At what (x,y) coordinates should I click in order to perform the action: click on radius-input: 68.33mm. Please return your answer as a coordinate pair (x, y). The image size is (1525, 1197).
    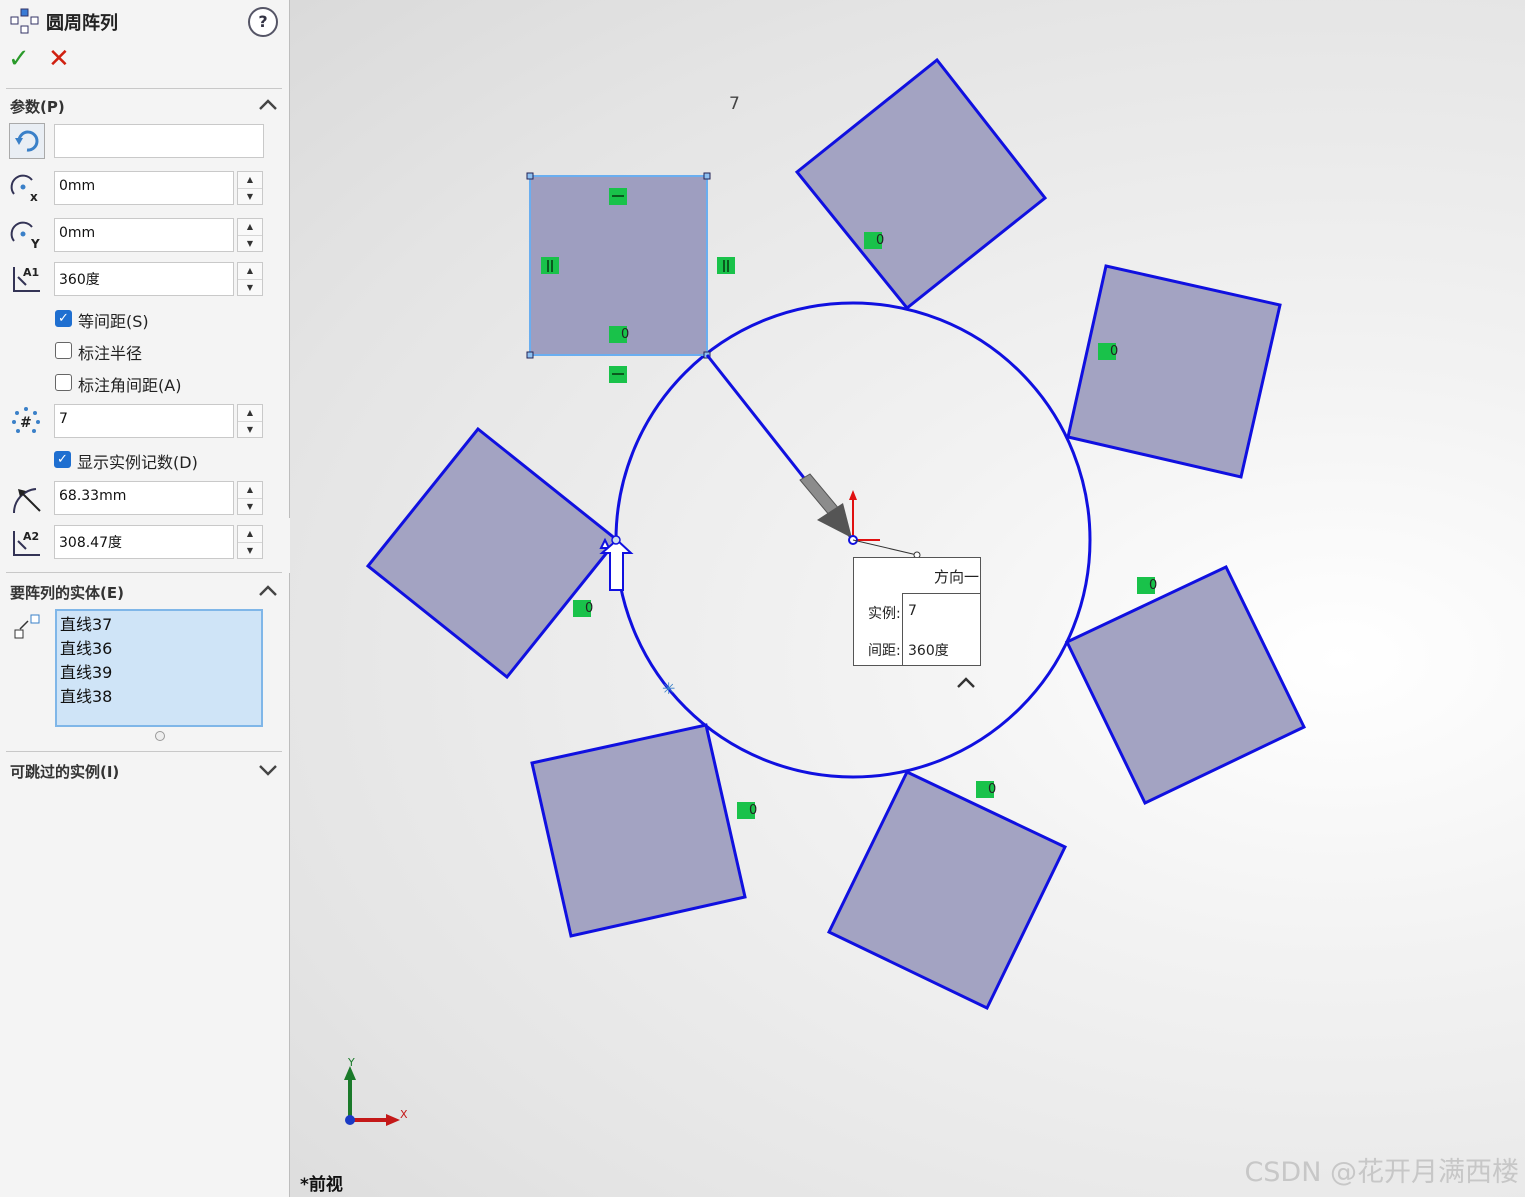
    Looking at the image, I should click on (144, 498).